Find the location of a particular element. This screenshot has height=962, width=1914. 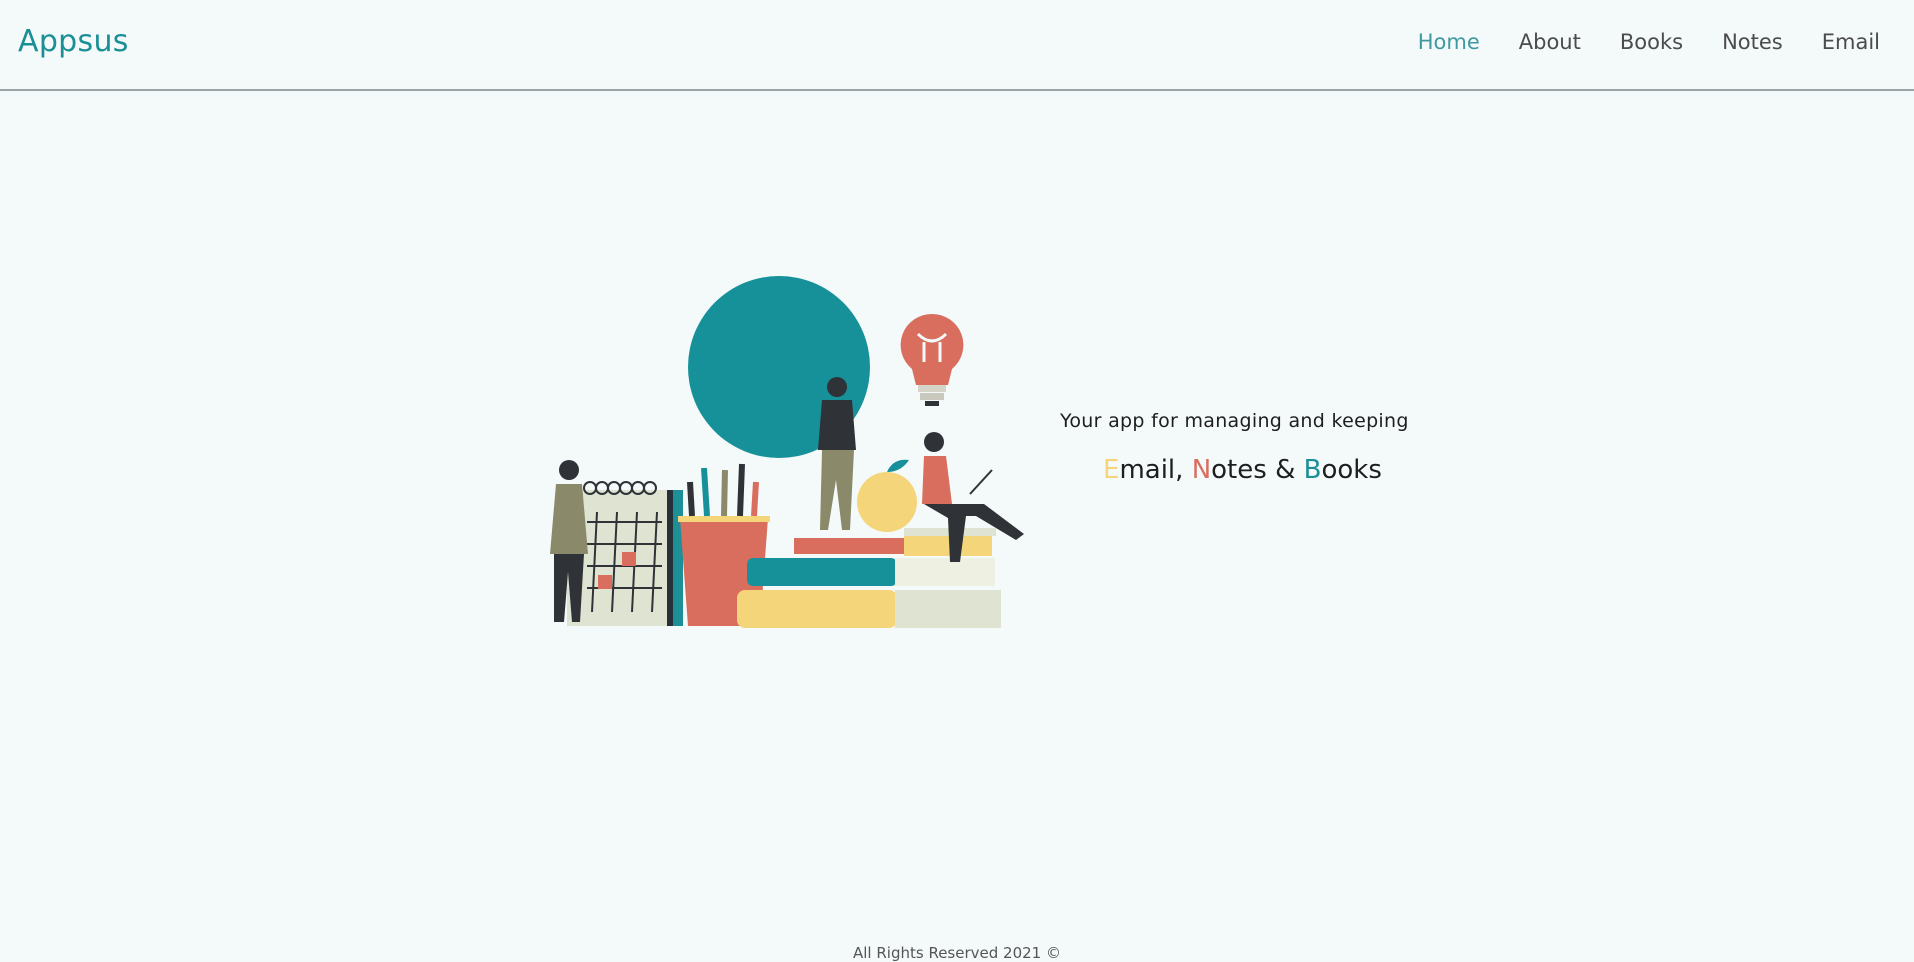

hero-apps-title: Email, Notes & Books is located at coordinates (1242, 470).